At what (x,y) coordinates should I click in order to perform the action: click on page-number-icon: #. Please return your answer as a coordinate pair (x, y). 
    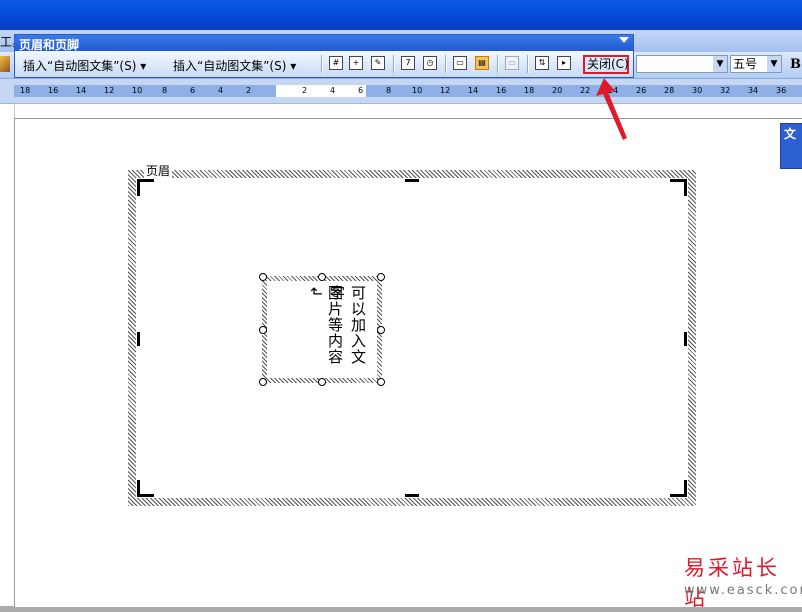
    Looking at the image, I should click on (336, 63).